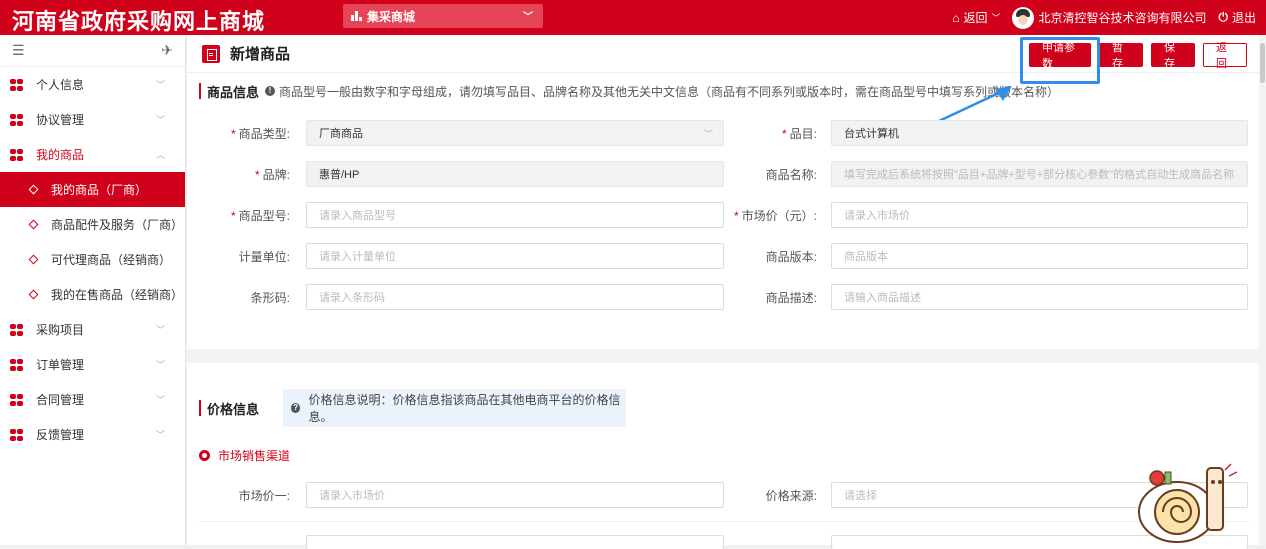 The image size is (1266, 549). I want to click on product-name-field: 填写完成后系统将按照"品目+品牌+型号+部分核心参数"的格式自动生成商品名称, so click(1039, 174).